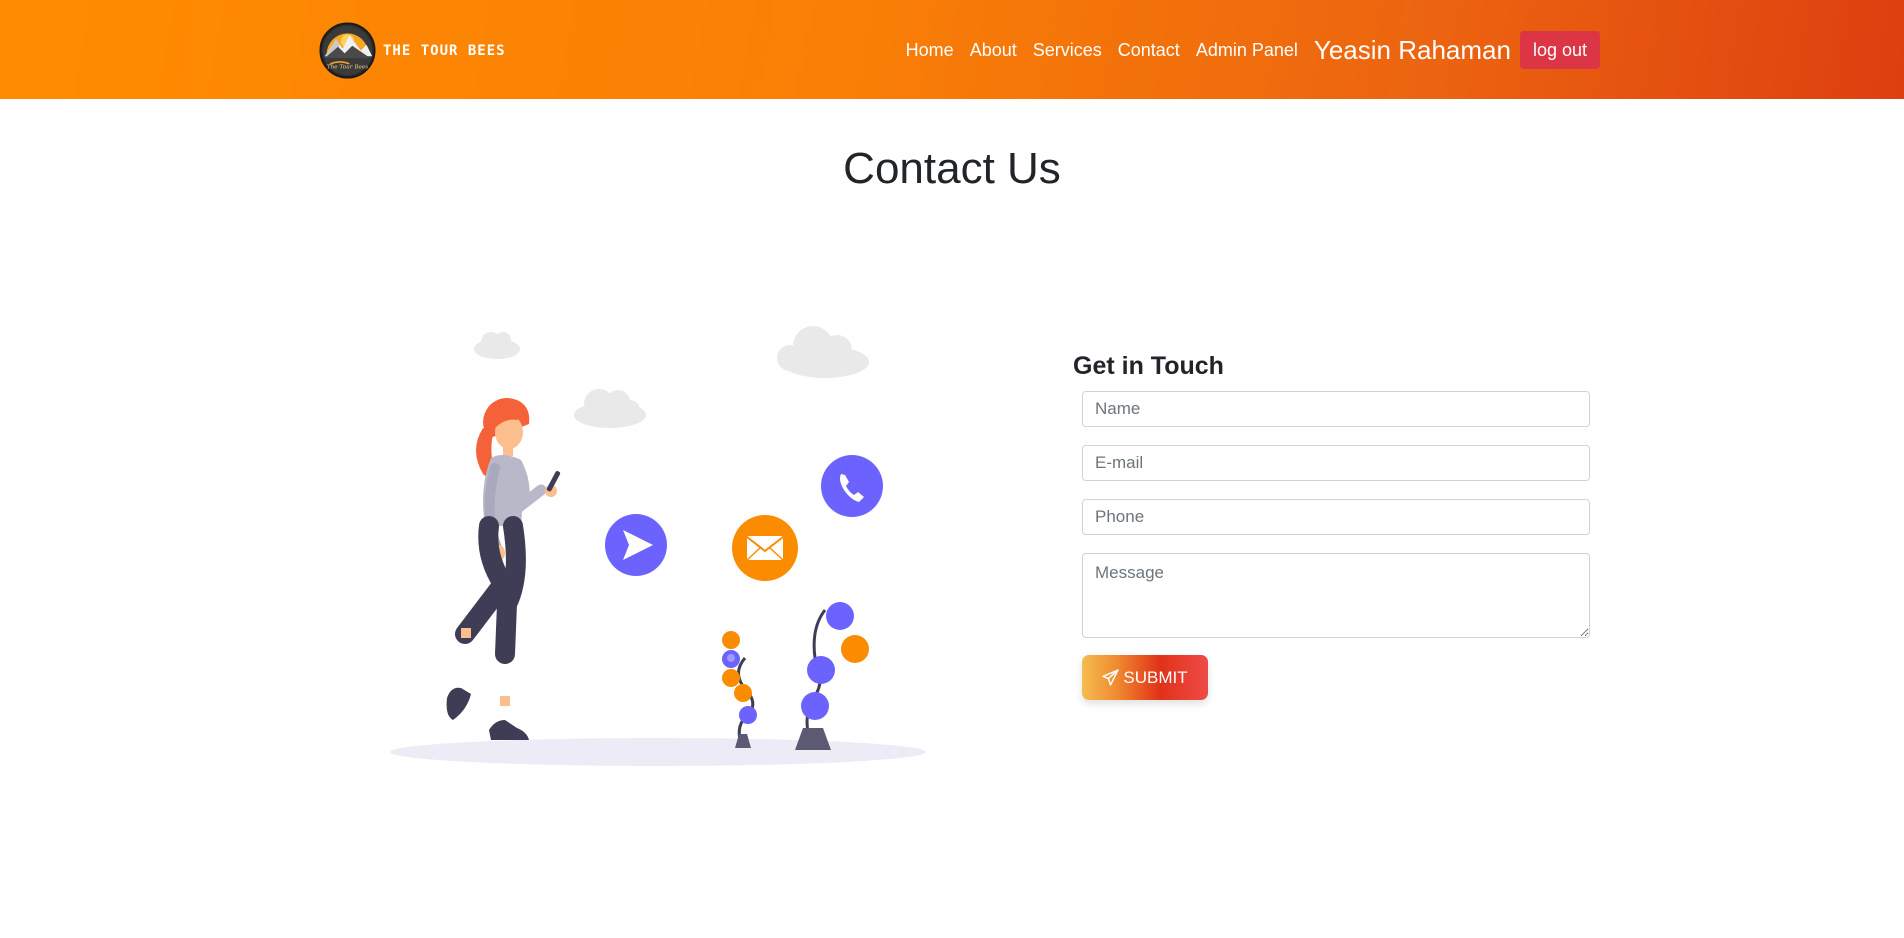 Image resolution: width=1904 pixels, height=938 pixels. What do you see at coordinates (832, 676) in the screenshot?
I see `plant-large` at bounding box center [832, 676].